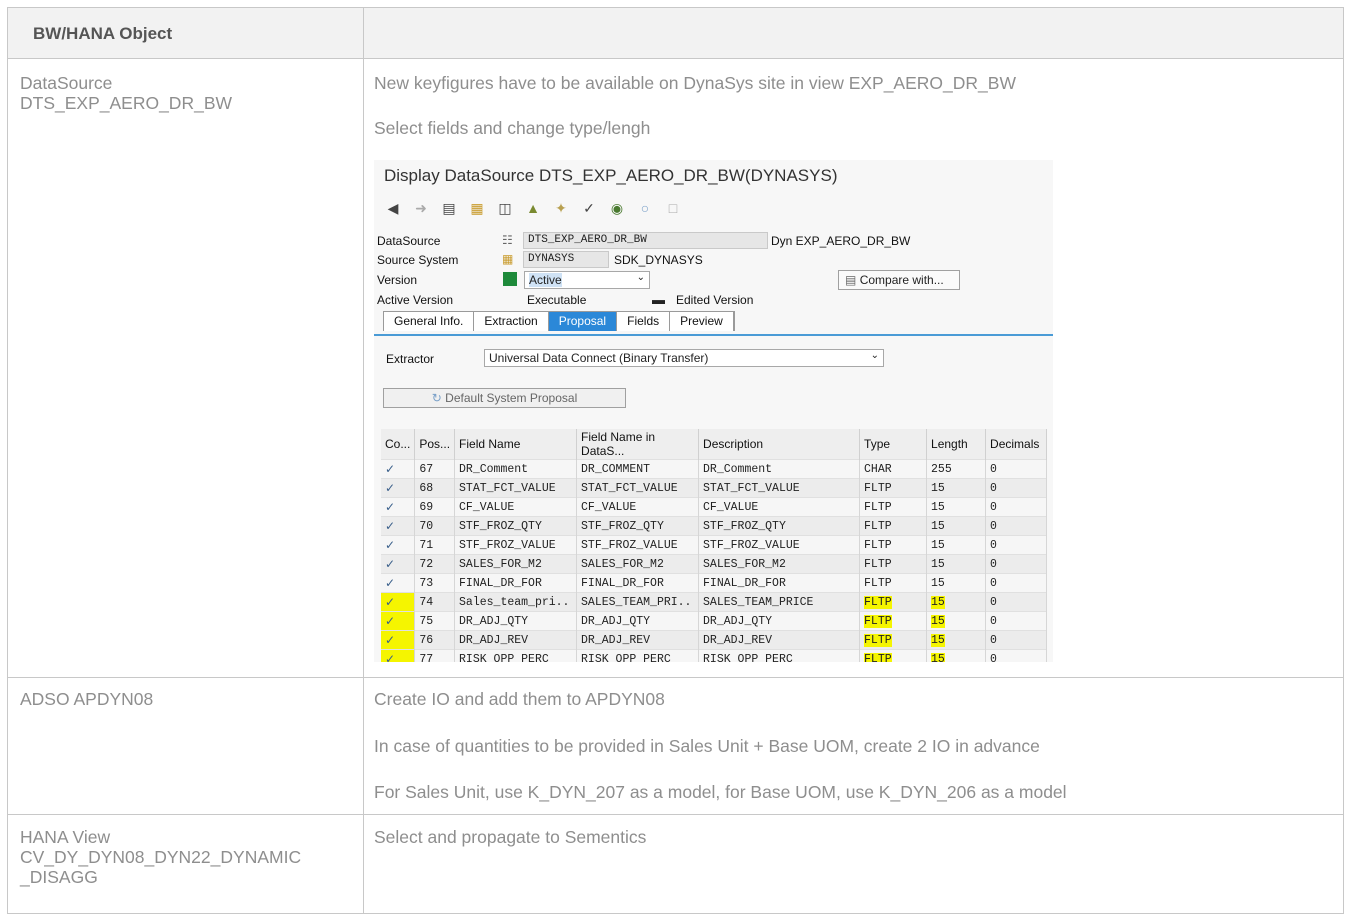 This screenshot has height=914, width=1346. What do you see at coordinates (545, 280) in the screenshot?
I see `version-dropdown-value: Active` at bounding box center [545, 280].